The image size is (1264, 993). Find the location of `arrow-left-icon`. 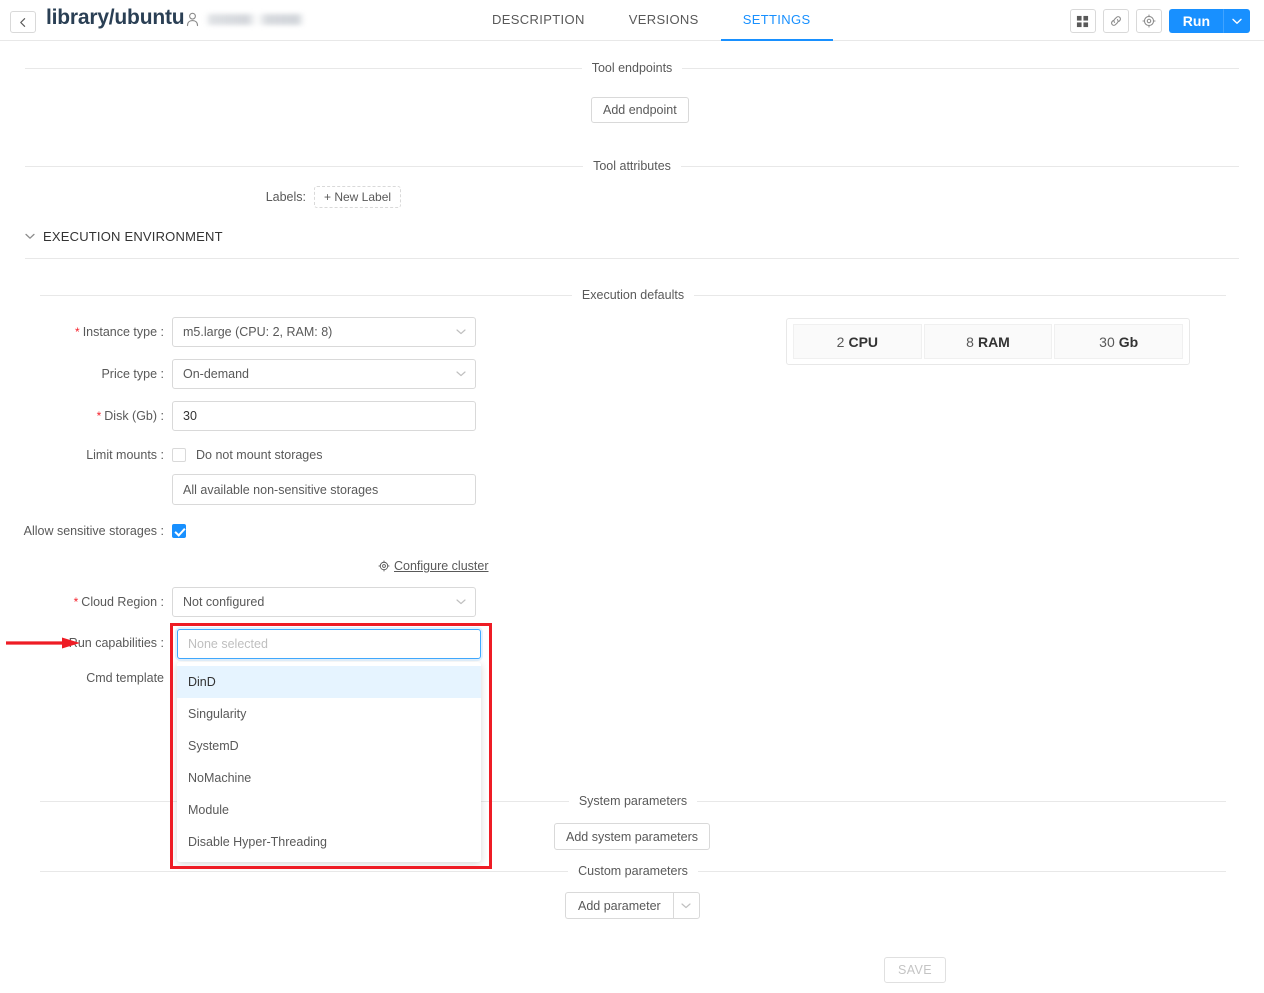

arrow-left-icon is located at coordinates (22, 22).